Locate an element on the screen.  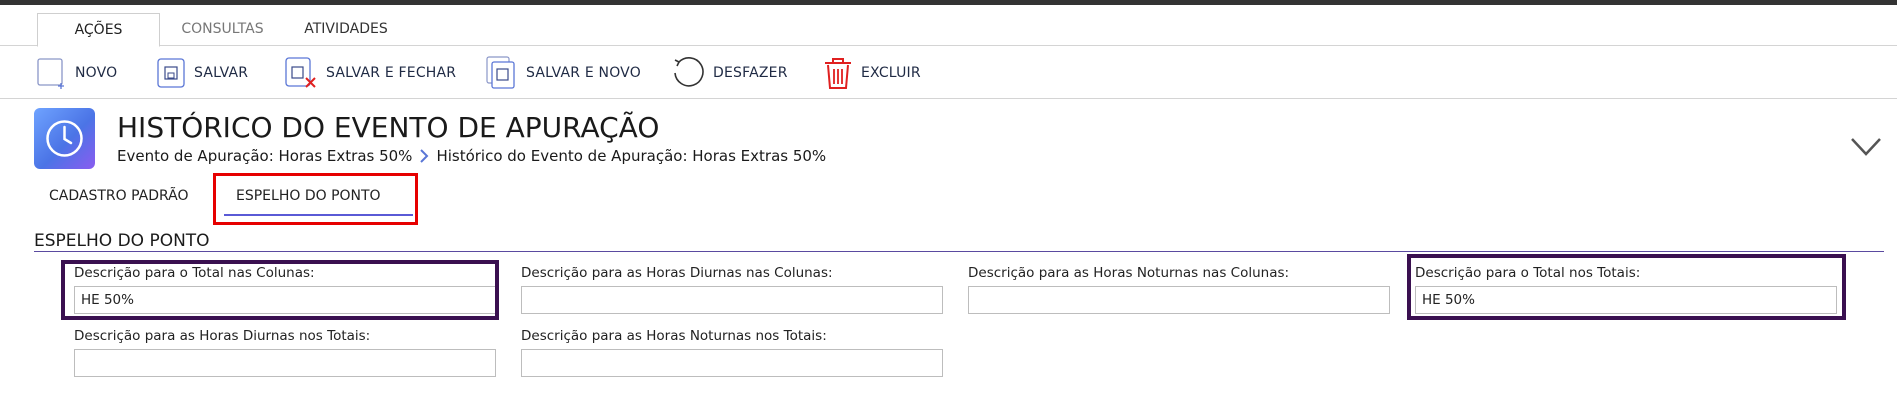
new-document-icon is located at coordinates (50, 73).